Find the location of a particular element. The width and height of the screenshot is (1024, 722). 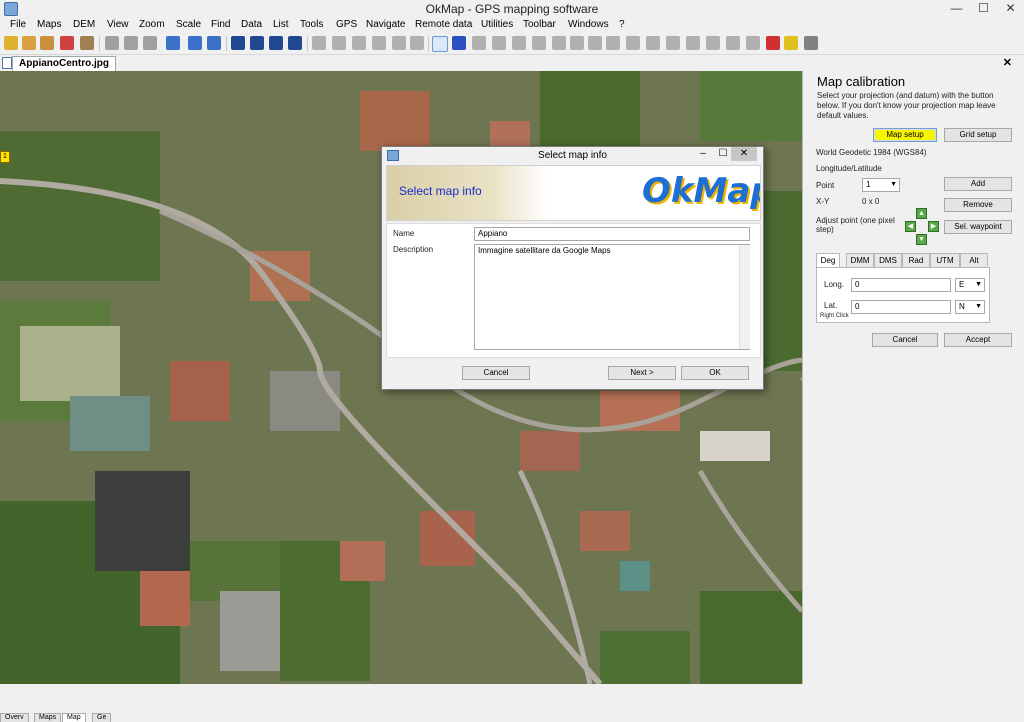

accept-button: Accept is located at coordinates (978, 340).